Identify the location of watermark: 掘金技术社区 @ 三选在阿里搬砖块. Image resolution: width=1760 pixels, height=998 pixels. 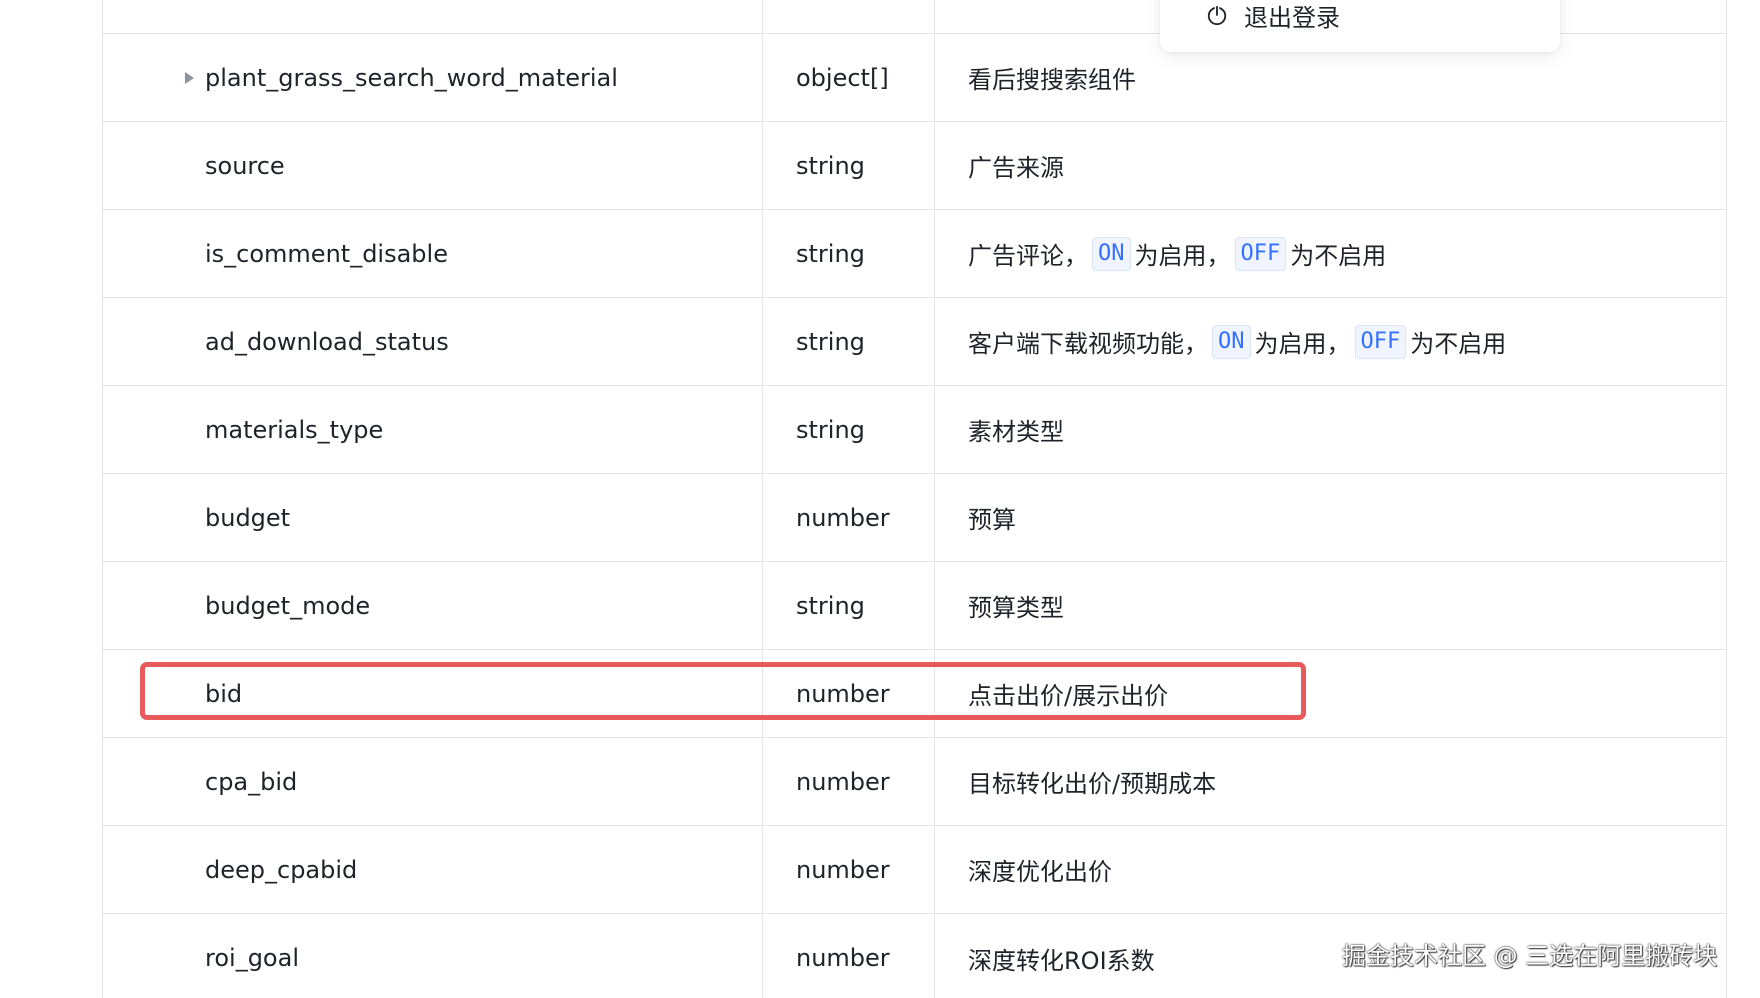
(1530, 956).